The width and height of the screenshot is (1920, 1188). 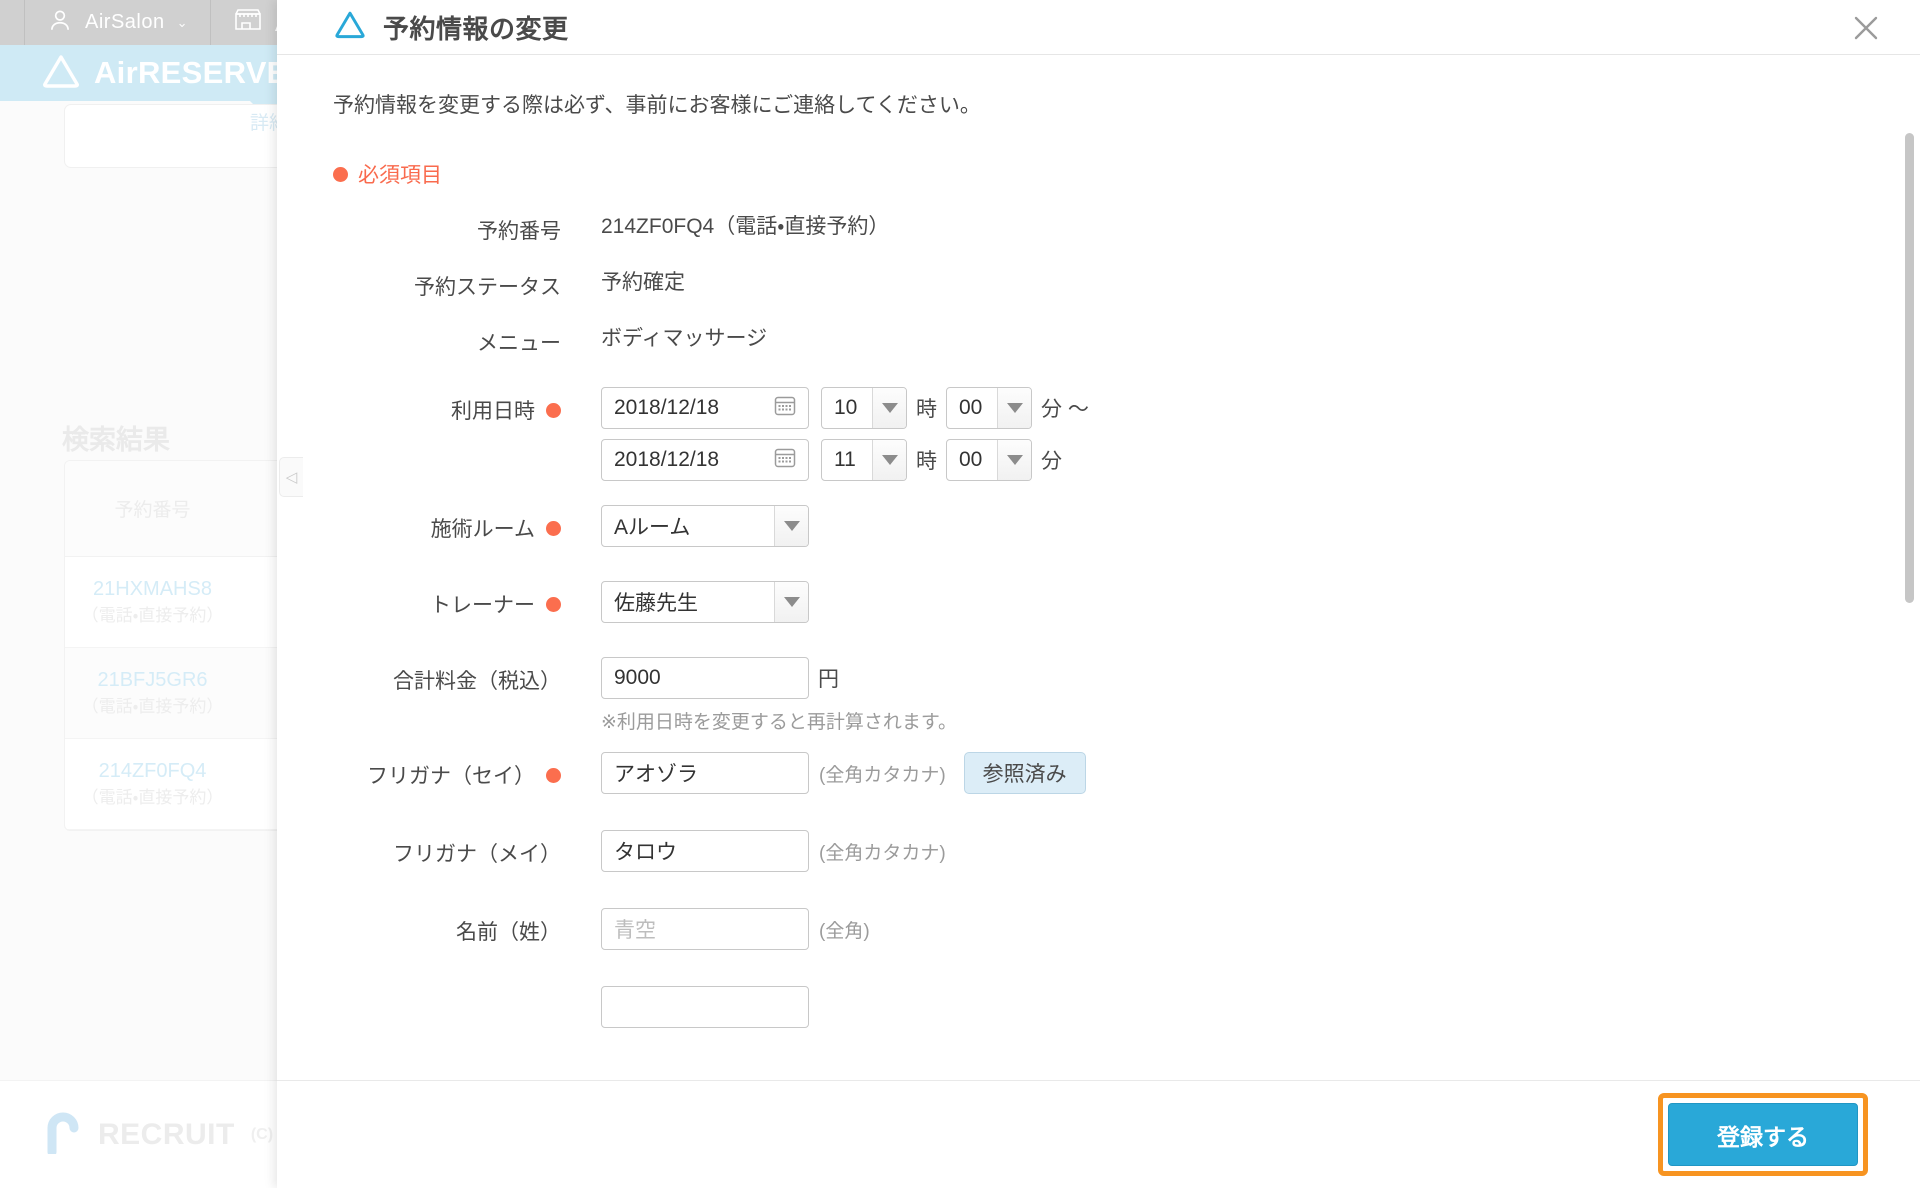 I want to click on furigana-sei-group: アオゾラ (全角カタカナ) 参照済み, so click(x=843, y=773).